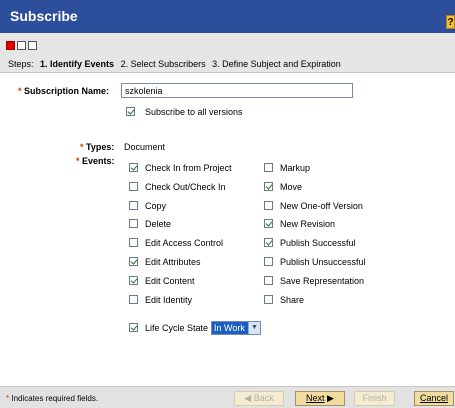 Image resolution: width=455 pixels, height=408 pixels. Describe the element at coordinates (321, 205) in the screenshot. I see `event-label: New One-off Version` at that location.